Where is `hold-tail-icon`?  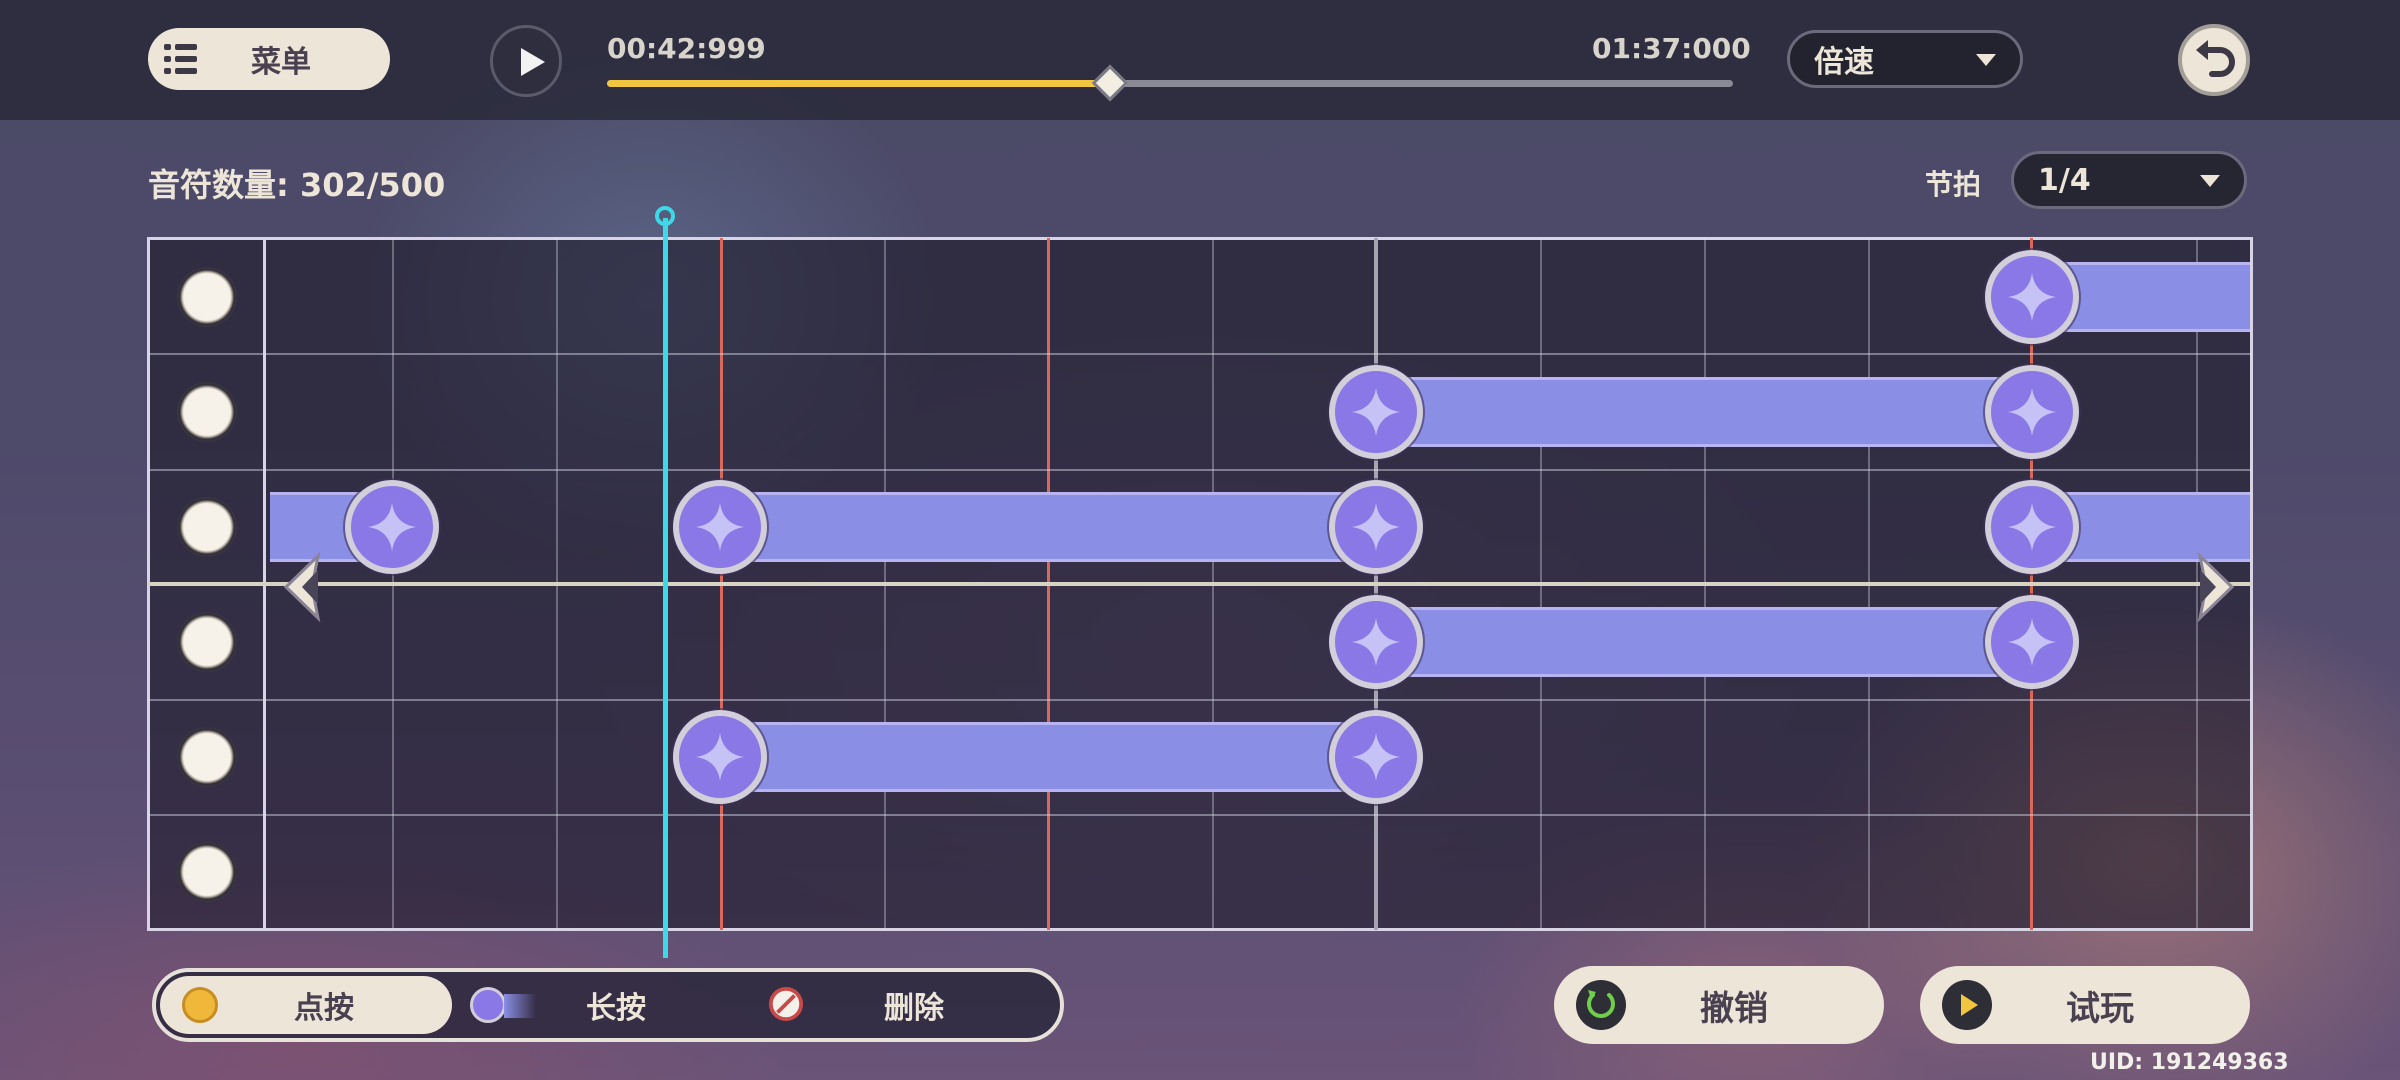
hold-tail-icon is located at coordinates (520, 1006).